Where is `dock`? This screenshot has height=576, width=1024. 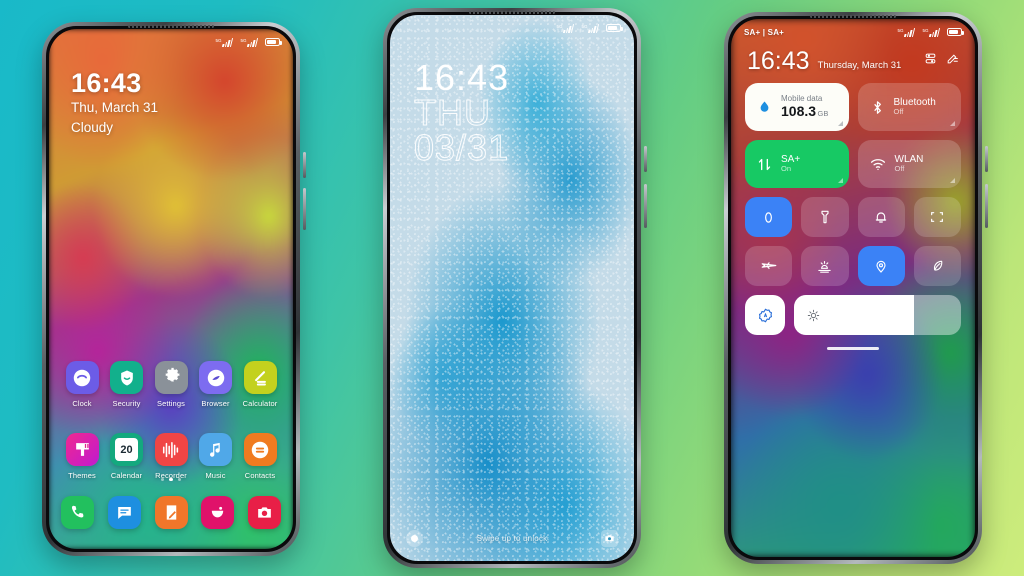
dock is located at coordinates (171, 512).